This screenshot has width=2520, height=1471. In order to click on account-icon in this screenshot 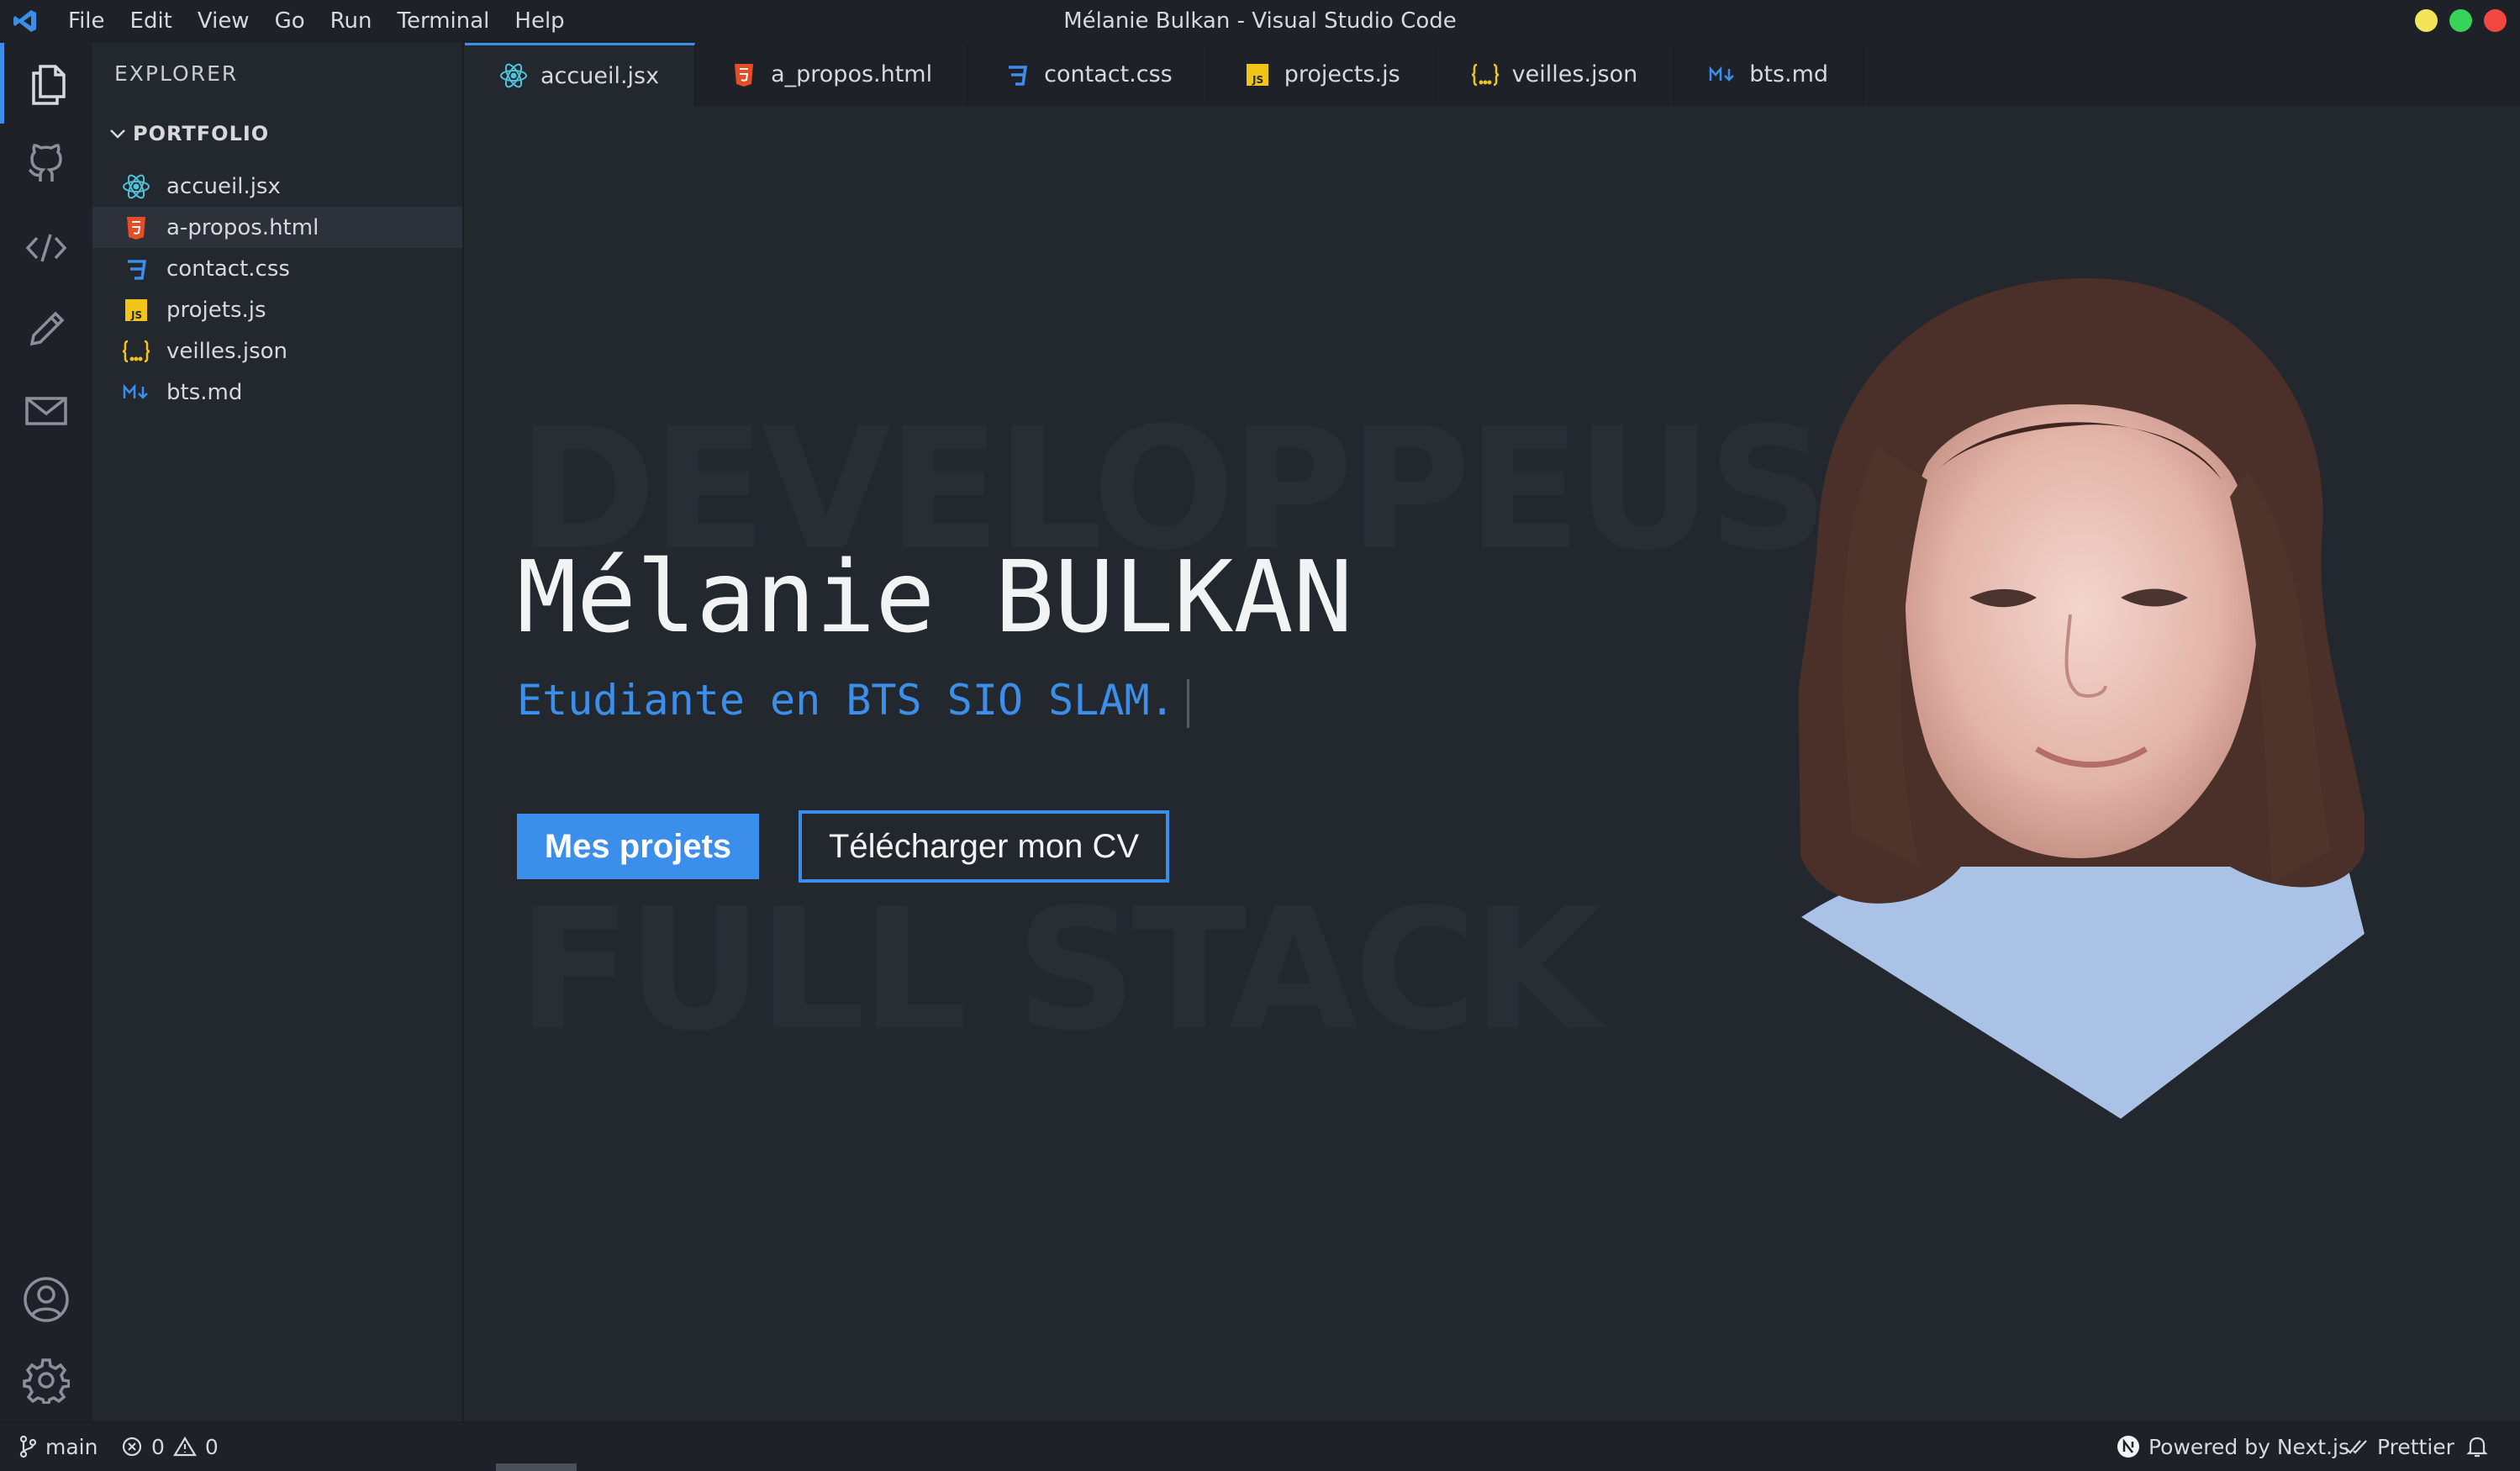, I will do `click(46, 1299)`.